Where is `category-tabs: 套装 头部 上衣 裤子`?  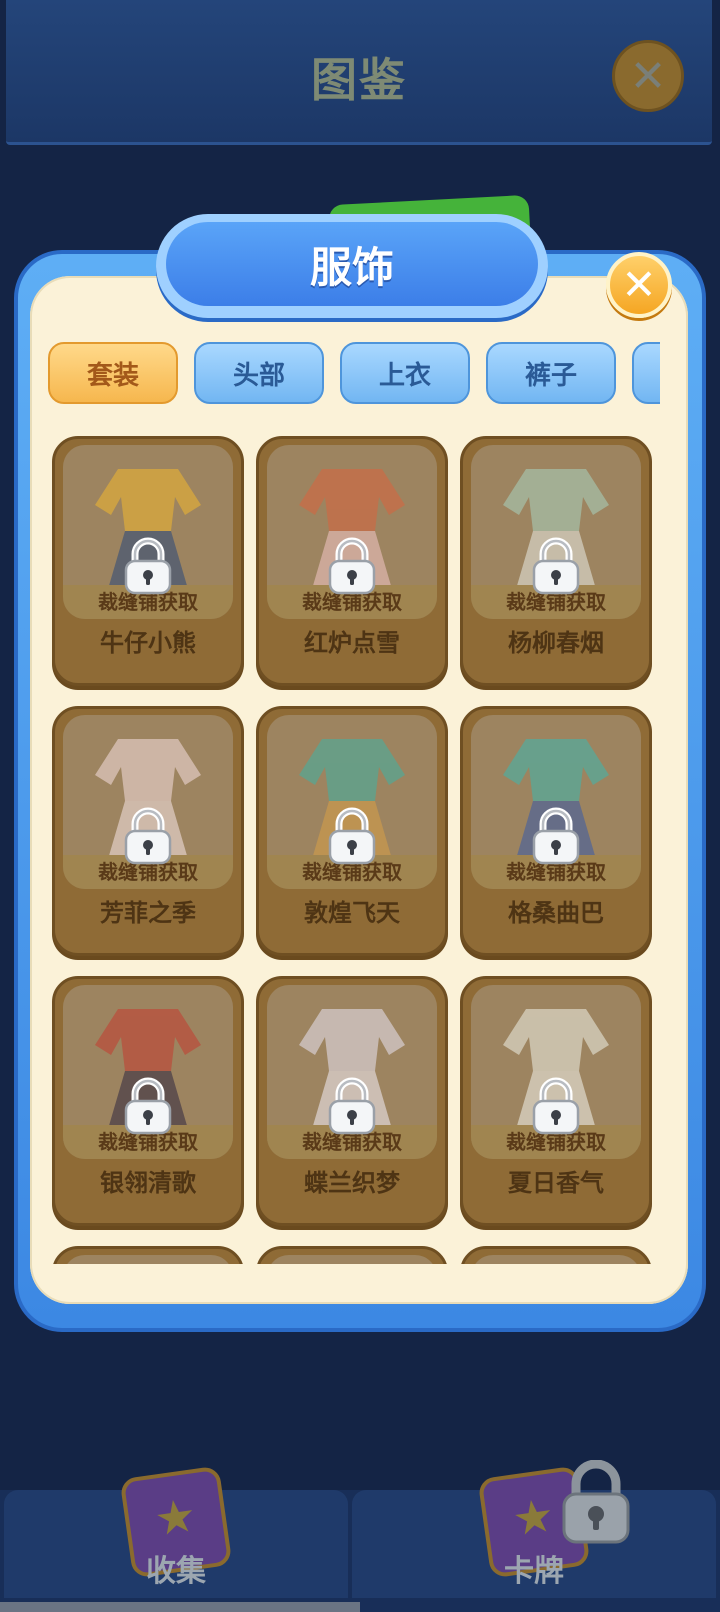
category-tabs: 套装 头部 上衣 裤子 is located at coordinates (354, 375).